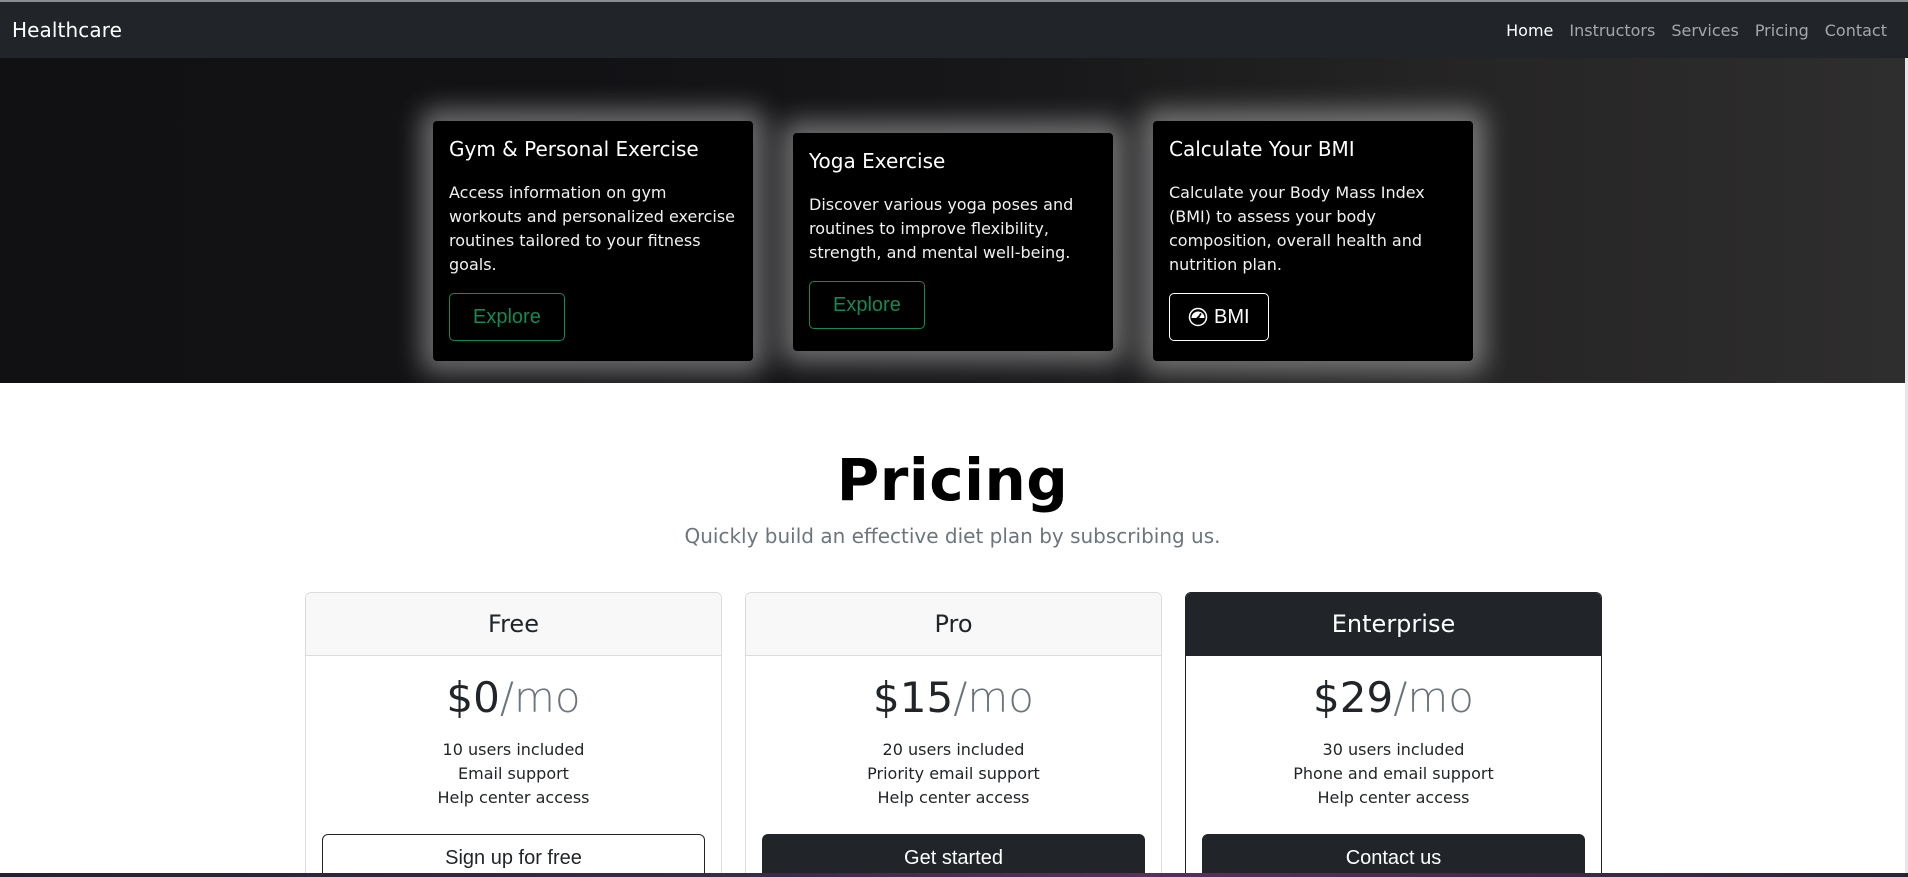 The width and height of the screenshot is (1908, 877). What do you see at coordinates (513, 624) in the screenshot?
I see `plan-name: Free` at bounding box center [513, 624].